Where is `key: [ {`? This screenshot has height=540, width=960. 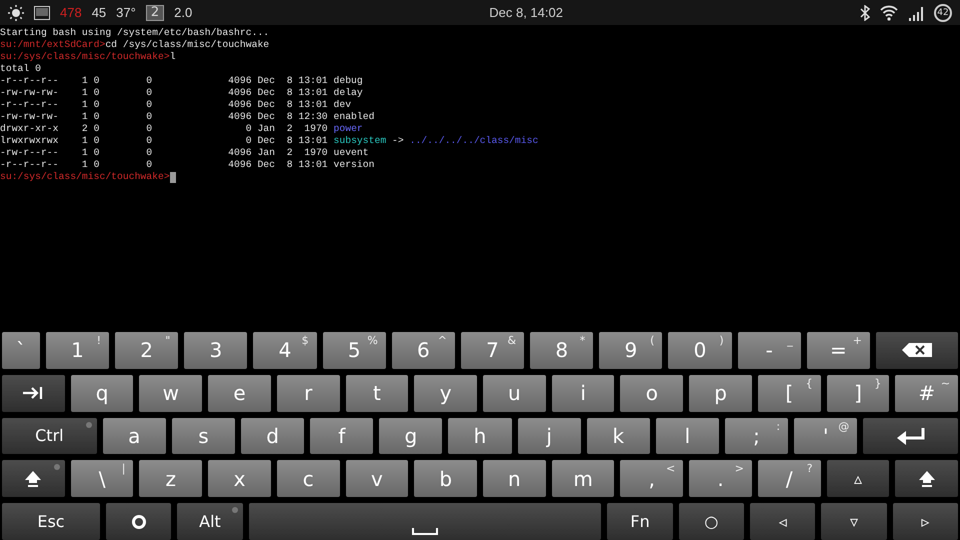
key: [ { is located at coordinates (789, 393).